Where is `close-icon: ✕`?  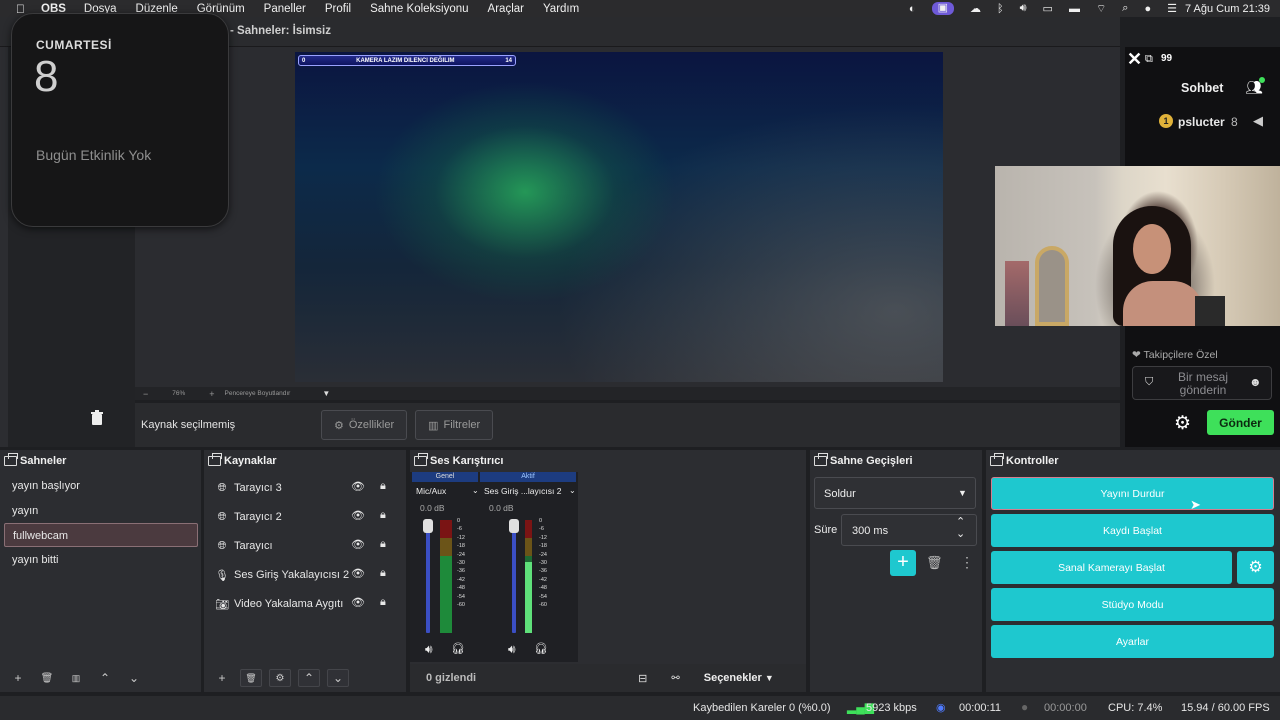 close-icon: ✕ is located at coordinates (1134, 59).